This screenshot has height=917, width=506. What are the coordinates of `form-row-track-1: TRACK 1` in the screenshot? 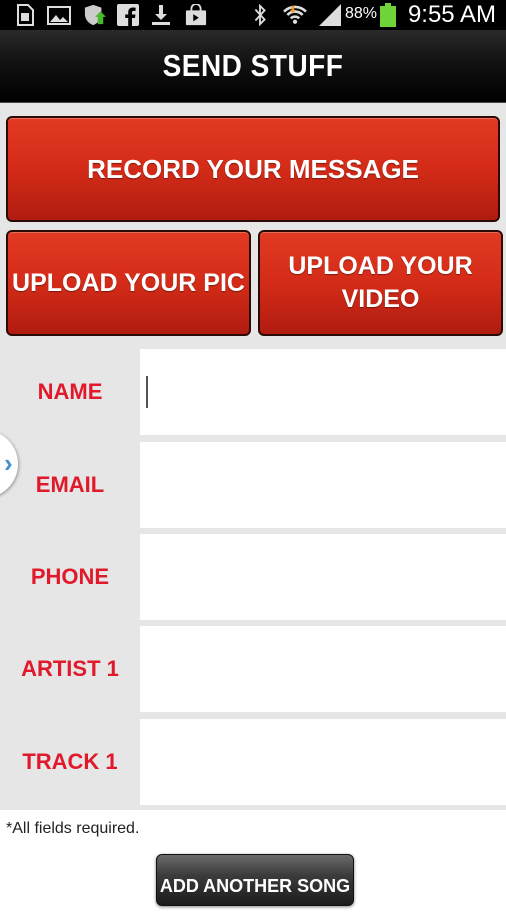 It's located at (253, 762).